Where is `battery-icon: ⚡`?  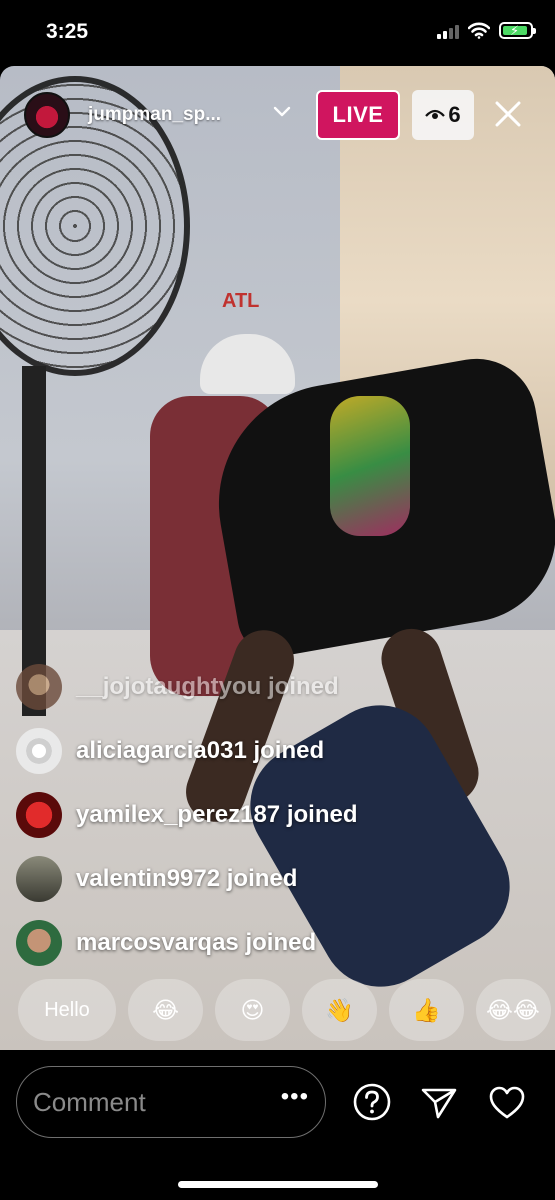 battery-icon: ⚡ is located at coordinates (517, 30).